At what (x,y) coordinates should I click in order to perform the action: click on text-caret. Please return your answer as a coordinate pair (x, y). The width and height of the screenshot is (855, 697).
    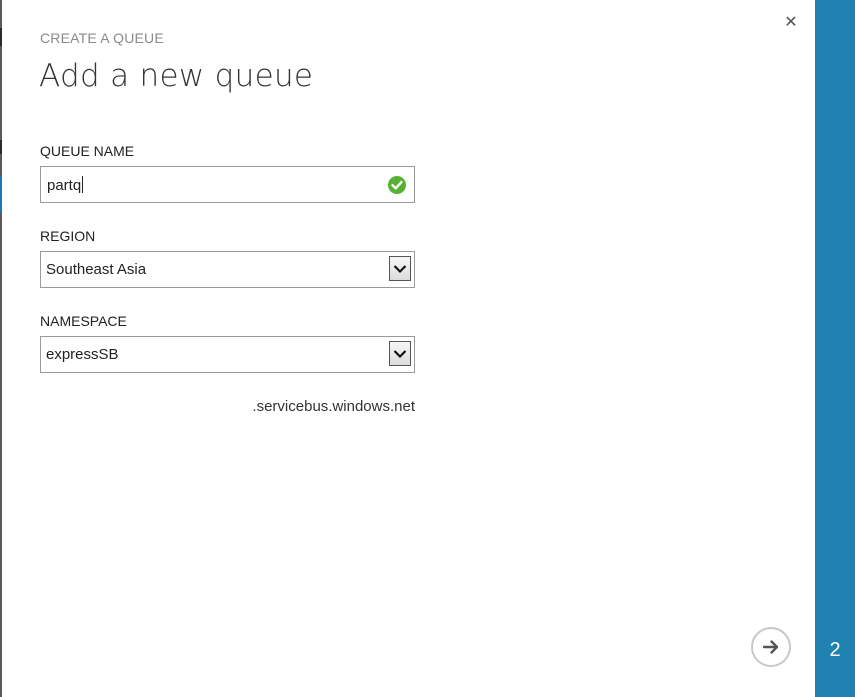
    Looking at the image, I should click on (83, 184).